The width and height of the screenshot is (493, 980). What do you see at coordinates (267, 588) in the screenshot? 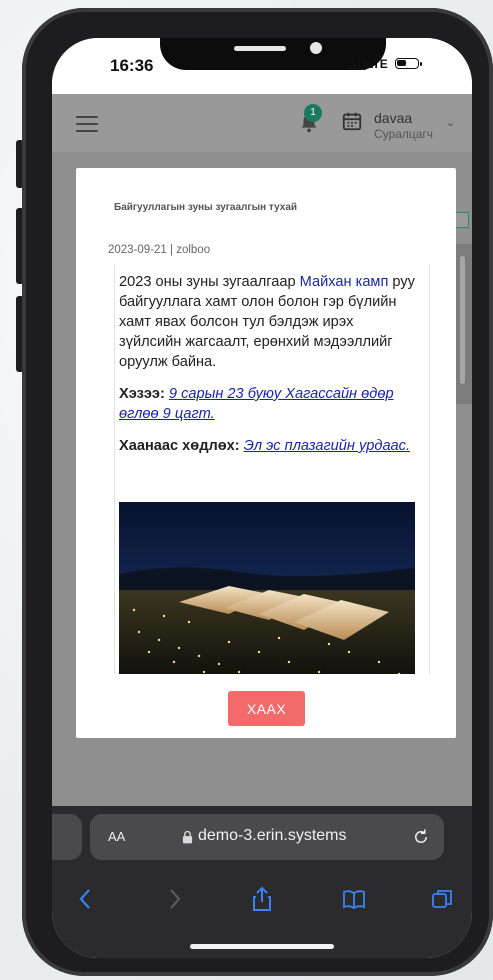
I see `camp-photo` at bounding box center [267, 588].